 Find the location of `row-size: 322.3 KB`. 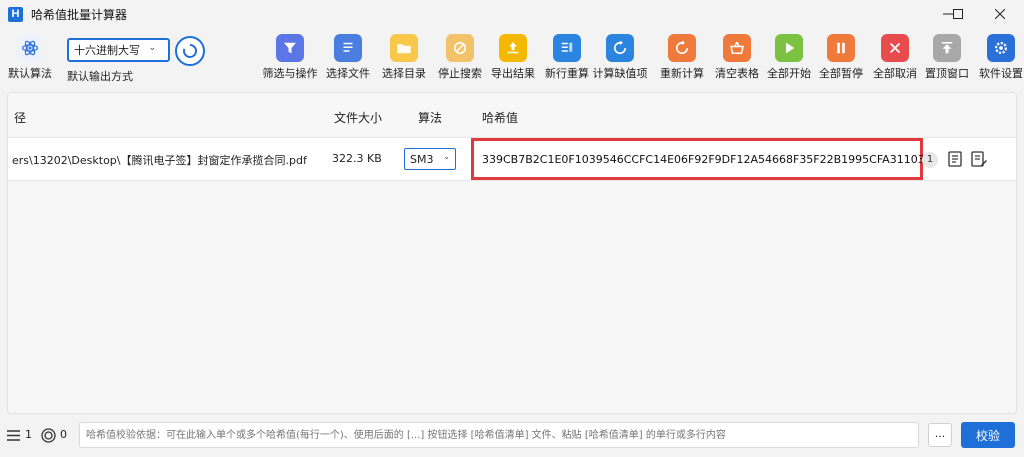

row-size: 322.3 KB is located at coordinates (357, 158).